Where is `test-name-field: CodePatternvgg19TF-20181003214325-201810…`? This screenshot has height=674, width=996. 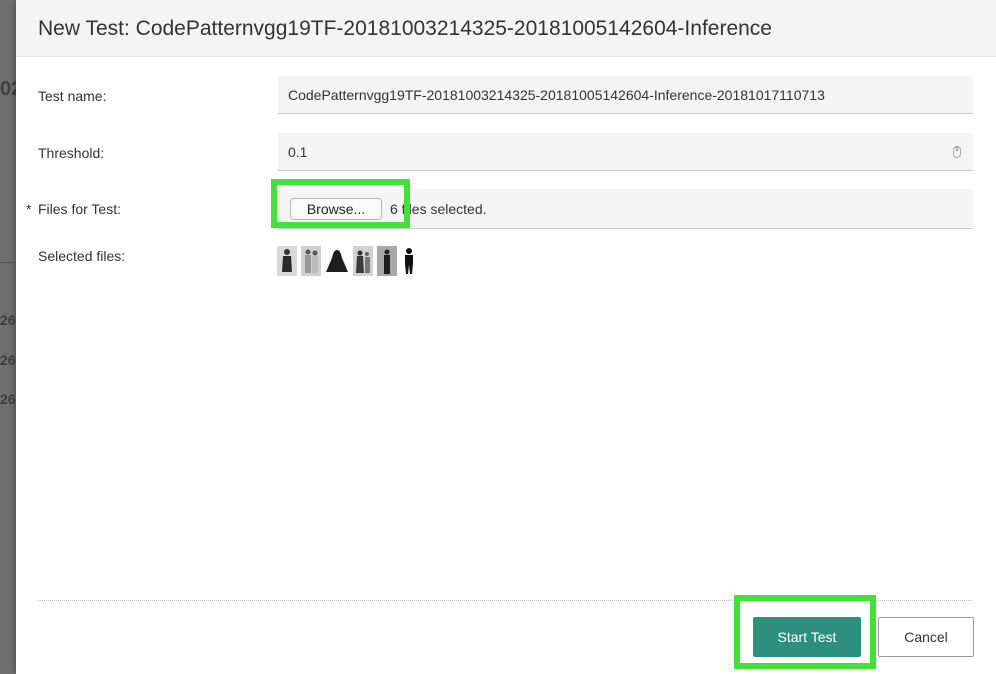
test-name-field: CodePatternvgg19TF-20181003214325-201810… is located at coordinates (625, 95).